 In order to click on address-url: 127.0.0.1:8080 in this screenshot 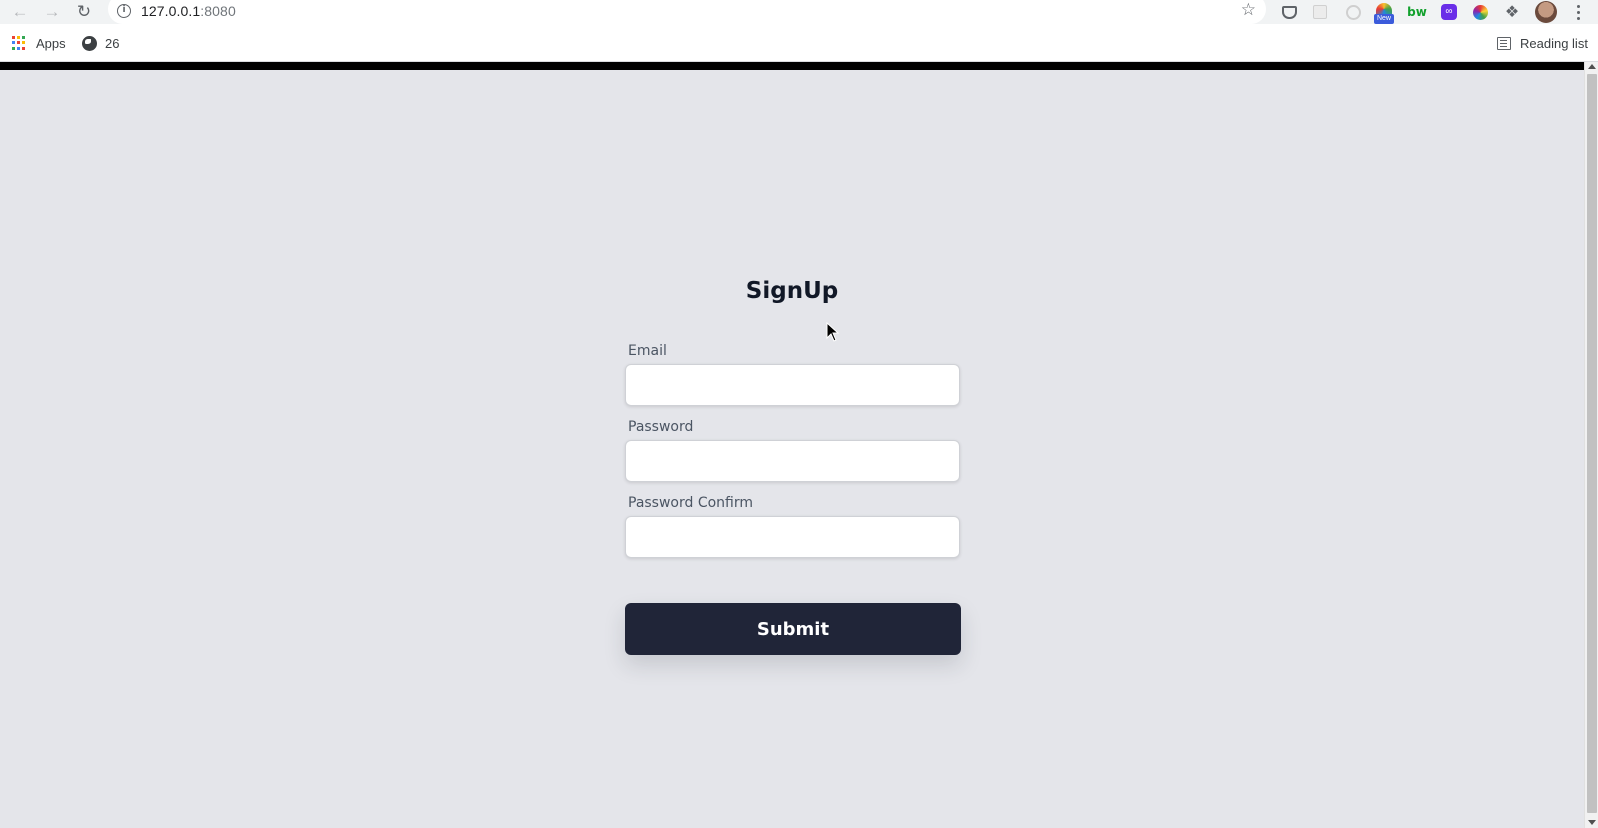, I will do `click(188, 11)`.